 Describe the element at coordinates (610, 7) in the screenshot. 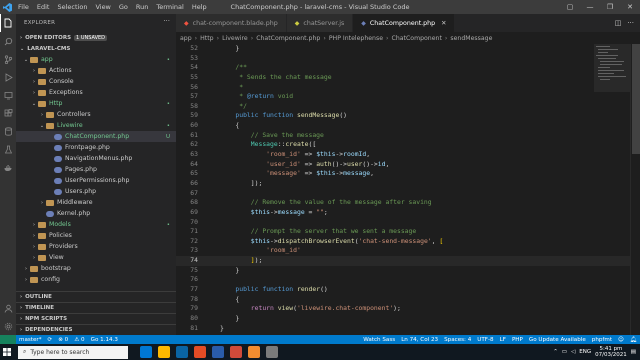

I see `maximize-button: ❐` at that location.